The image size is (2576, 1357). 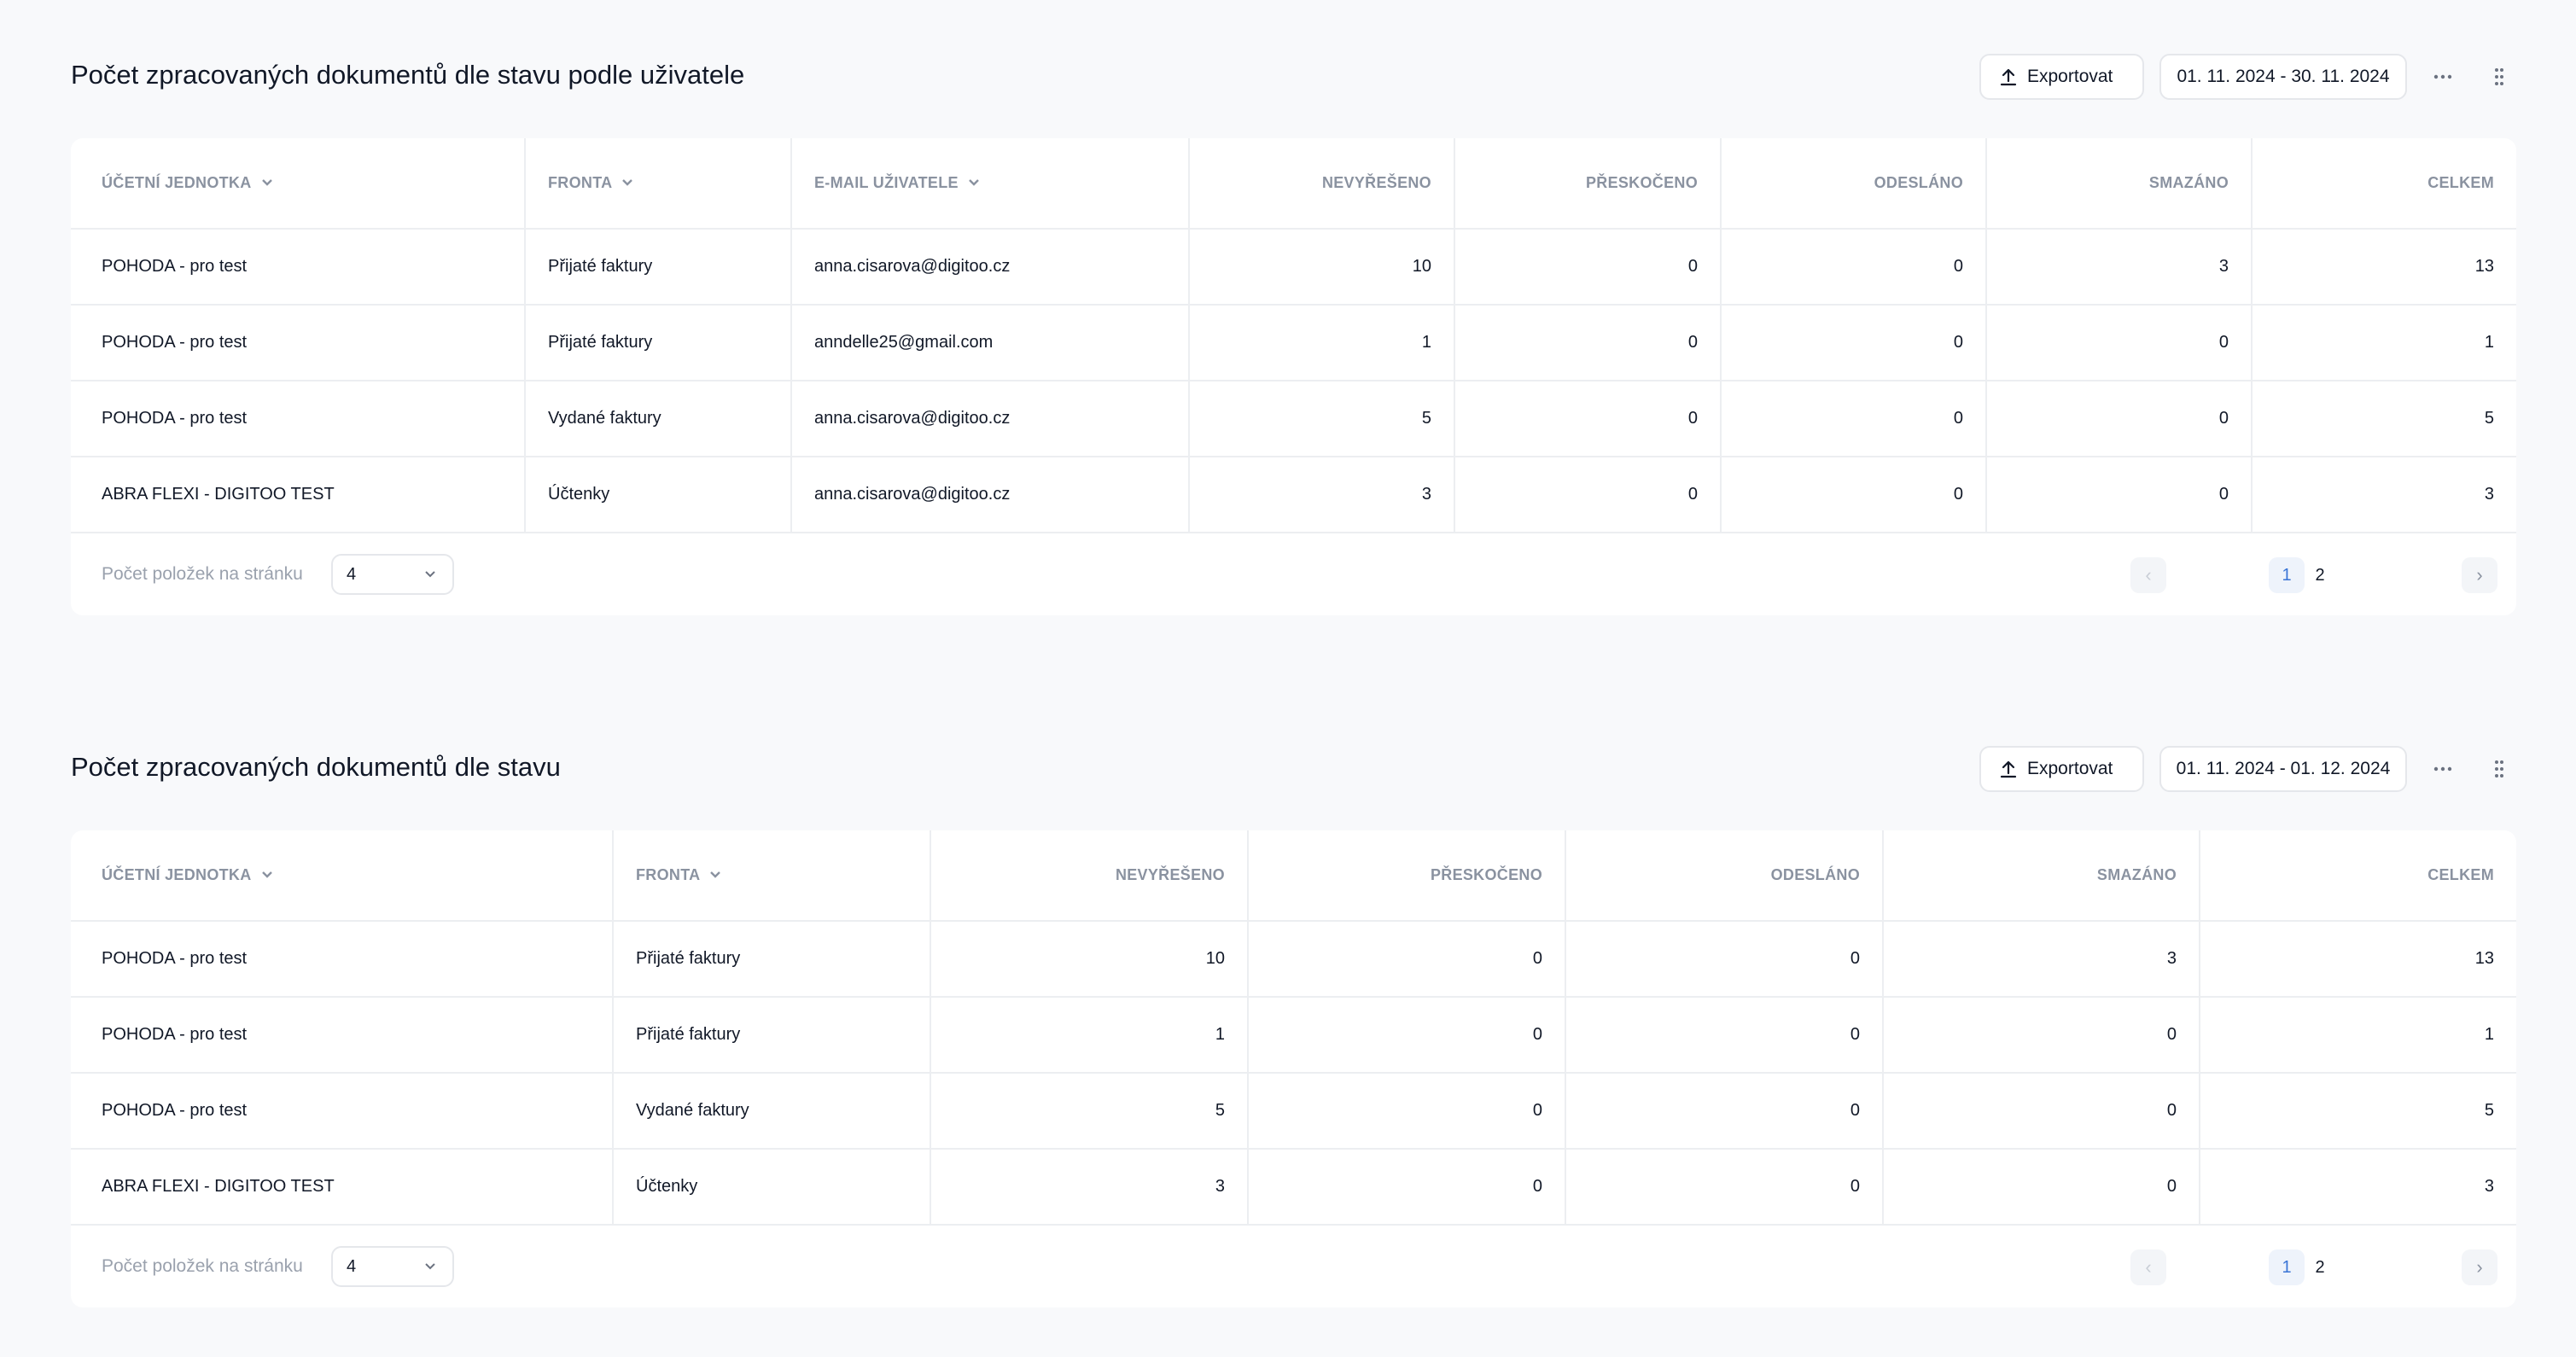 What do you see at coordinates (1322, 184) in the screenshot?
I see `column-header-unresolved: Nevyřešeno` at bounding box center [1322, 184].